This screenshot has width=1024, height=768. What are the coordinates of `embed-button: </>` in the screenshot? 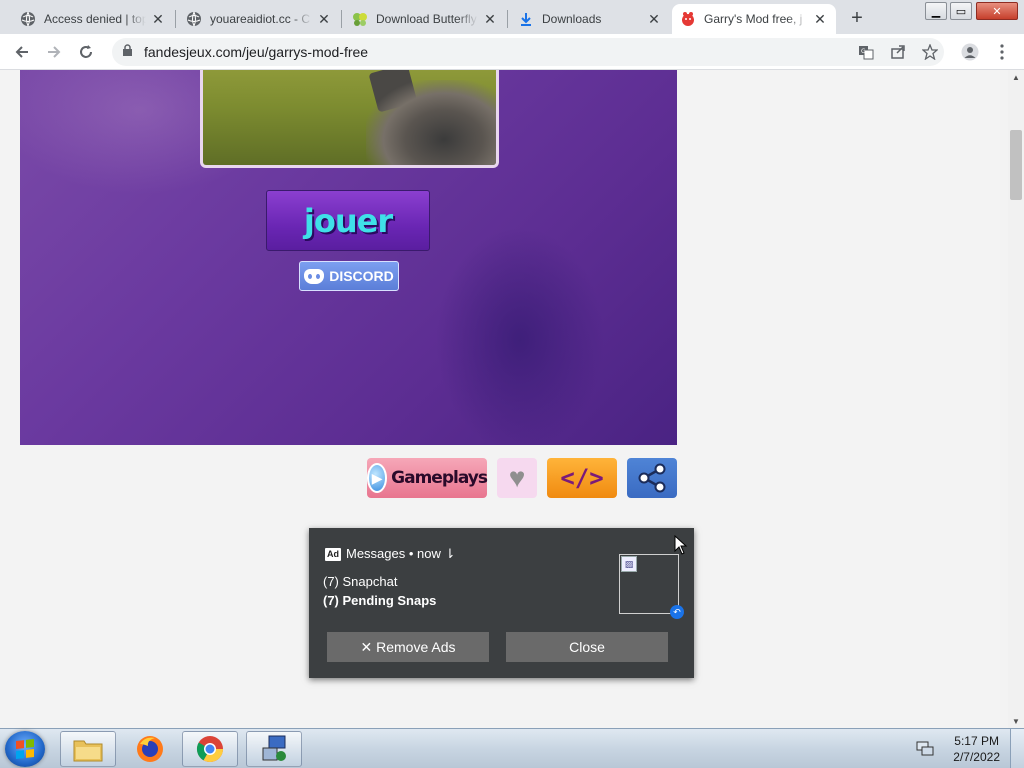 It's located at (582, 478).